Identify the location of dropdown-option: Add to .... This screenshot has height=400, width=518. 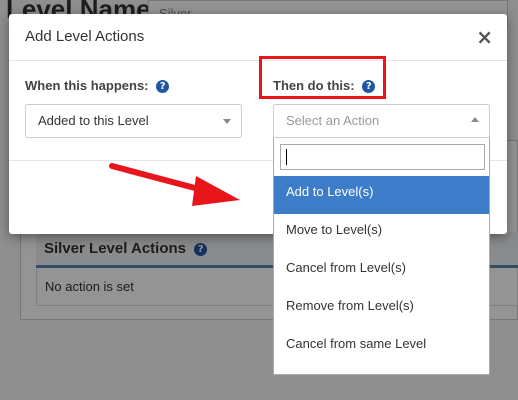
(381, 370).